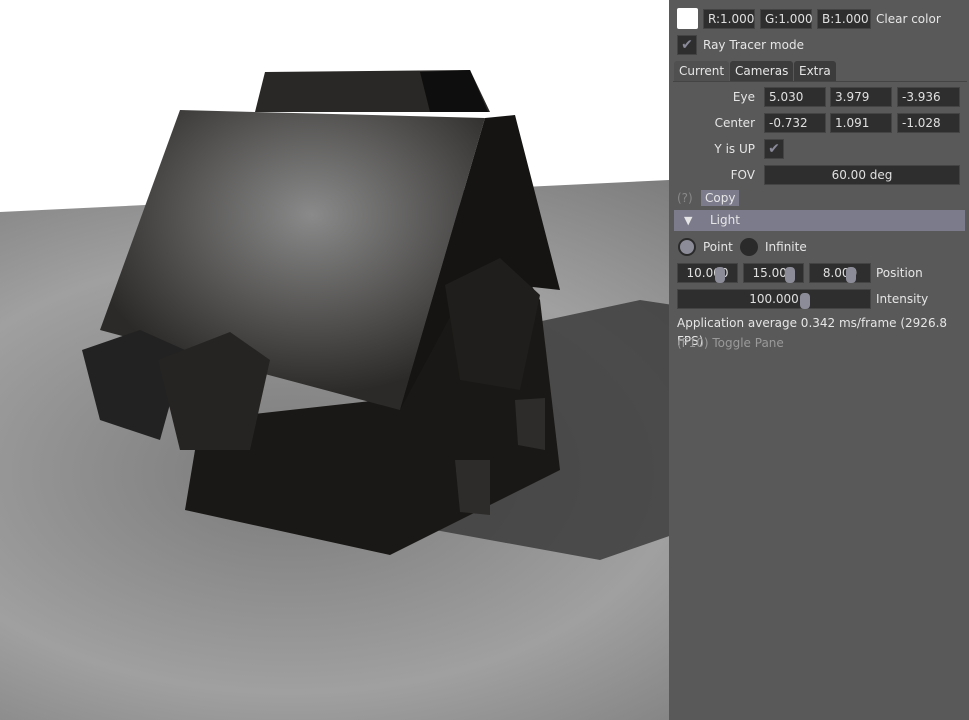 The width and height of the screenshot is (969, 720). Describe the element at coordinates (908, 19) in the screenshot. I see `clear-color-label: Clear color` at that location.